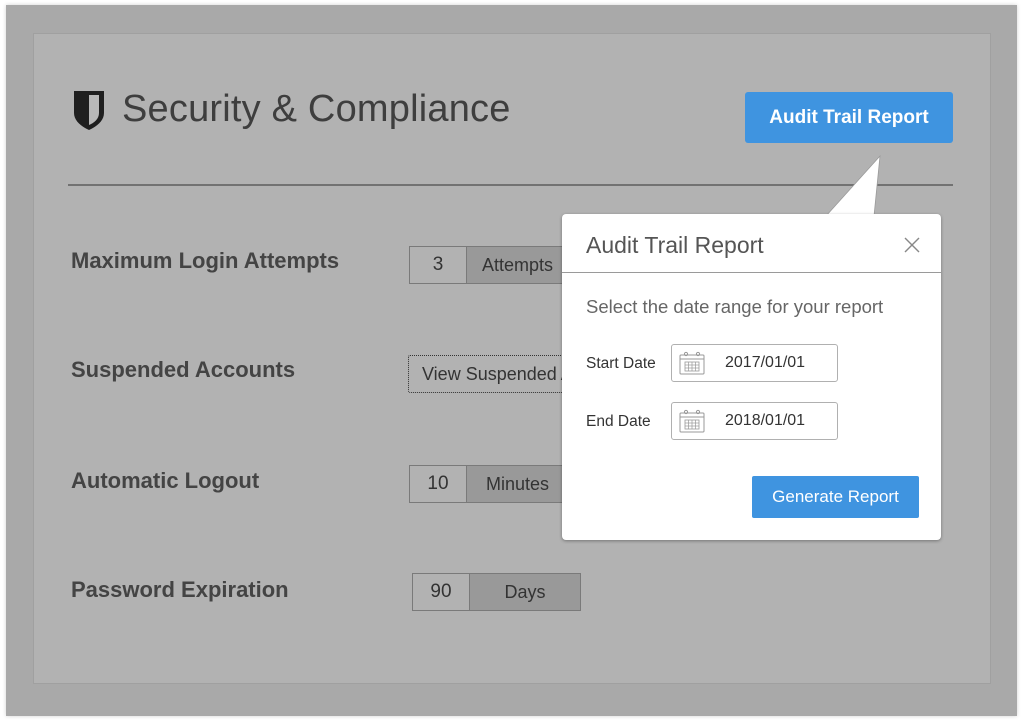  What do you see at coordinates (765, 421) in the screenshot?
I see `end-date-value: 2018/01/01` at bounding box center [765, 421].